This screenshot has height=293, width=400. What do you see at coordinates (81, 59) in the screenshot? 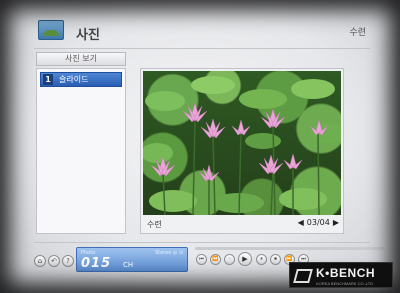
I see `tab-photo-view: 사진 보기` at bounding box center [81, 59].